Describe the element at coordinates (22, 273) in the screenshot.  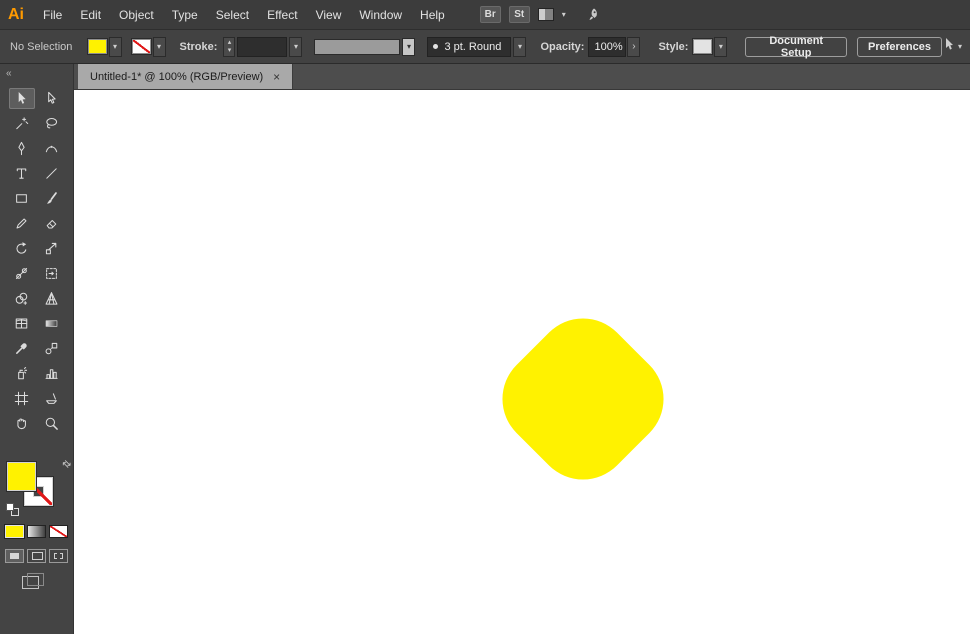
I see `width-tool` at that location.